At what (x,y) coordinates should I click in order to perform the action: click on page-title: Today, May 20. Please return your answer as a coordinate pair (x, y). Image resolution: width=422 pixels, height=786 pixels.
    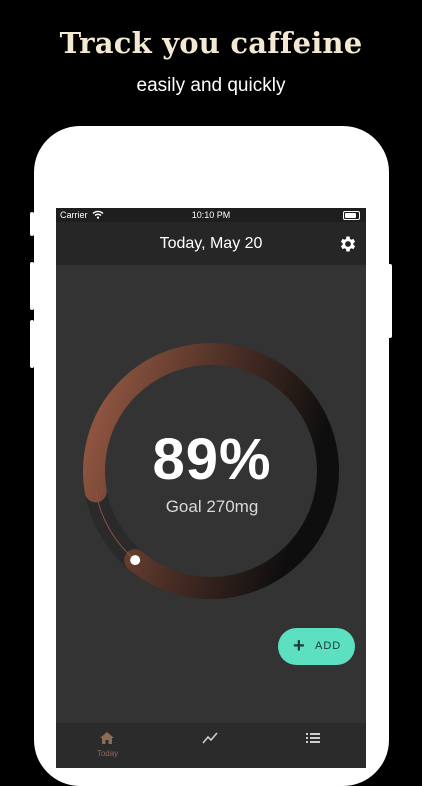
    Looking at the image, I should click on (211, 243).